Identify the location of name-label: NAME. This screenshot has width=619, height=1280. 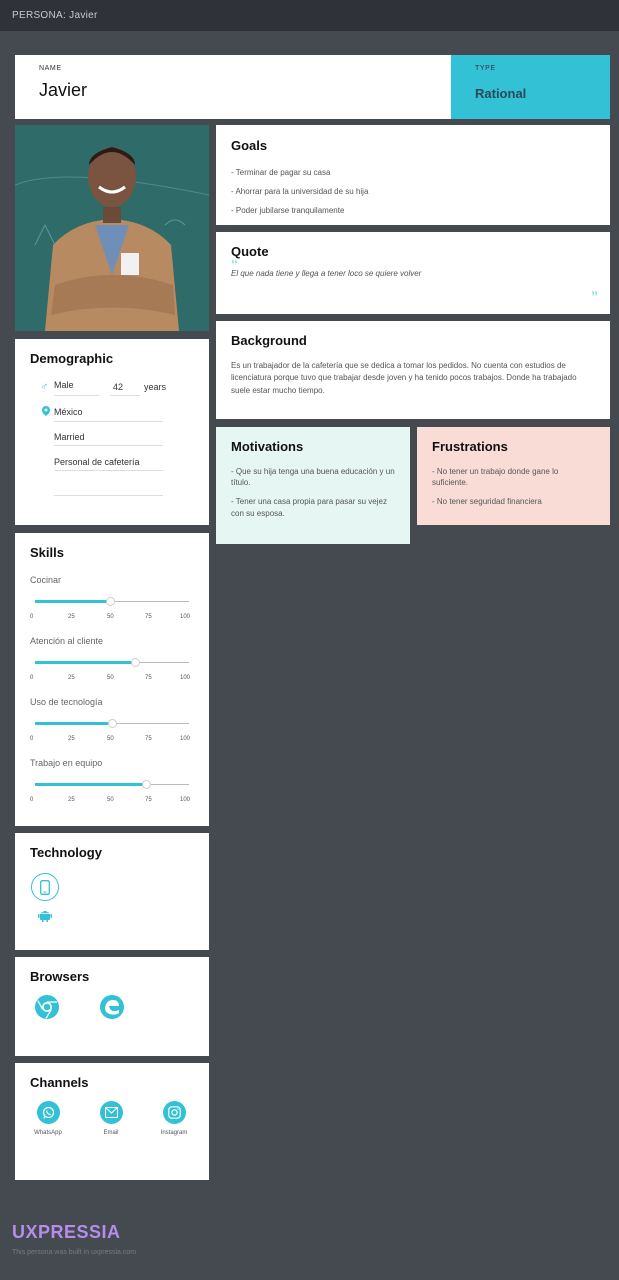
(50, 68).